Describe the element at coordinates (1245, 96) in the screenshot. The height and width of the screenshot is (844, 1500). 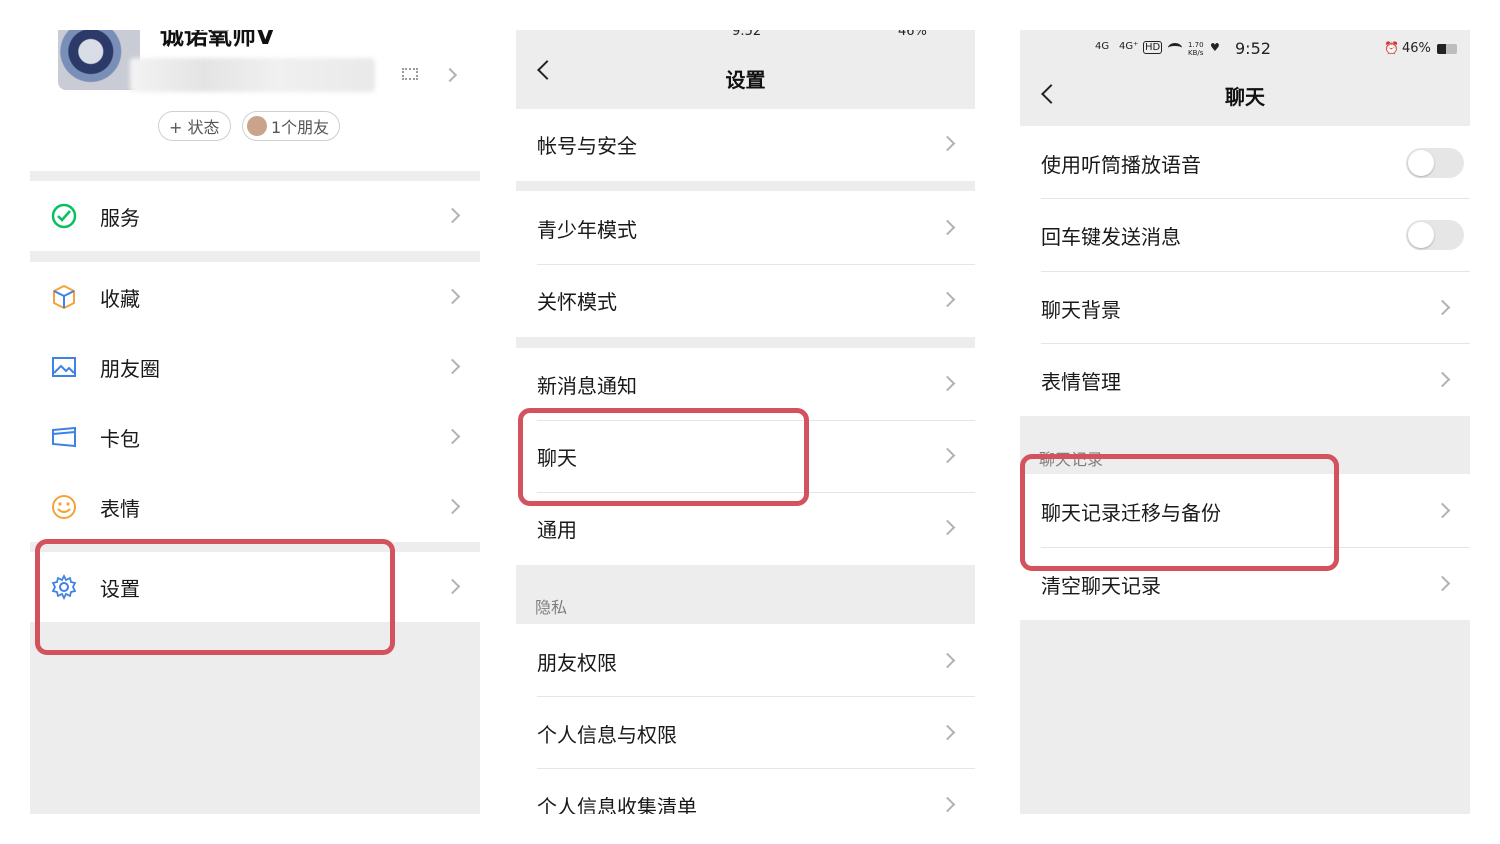
I see `page-title: 聊天` at that location.